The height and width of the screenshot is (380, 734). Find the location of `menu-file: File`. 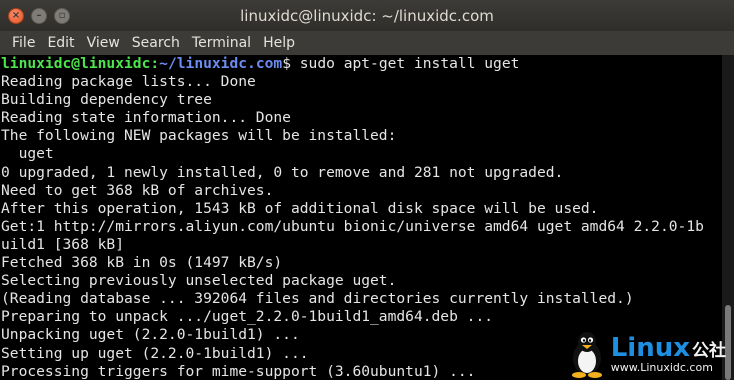

menu-file: File is located at coordinates (23, 43).